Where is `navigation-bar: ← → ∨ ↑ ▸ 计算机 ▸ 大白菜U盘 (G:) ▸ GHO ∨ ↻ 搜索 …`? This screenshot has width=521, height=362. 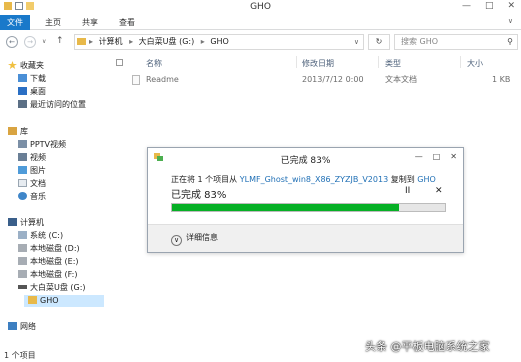 navigation-bar: ← → ∨ ↑ ▸ 计算机 ▸ 大白菜U盘 (G:) ▸ GHO ∨ ↻ 搜索 … is located at coordinates (260, 42).